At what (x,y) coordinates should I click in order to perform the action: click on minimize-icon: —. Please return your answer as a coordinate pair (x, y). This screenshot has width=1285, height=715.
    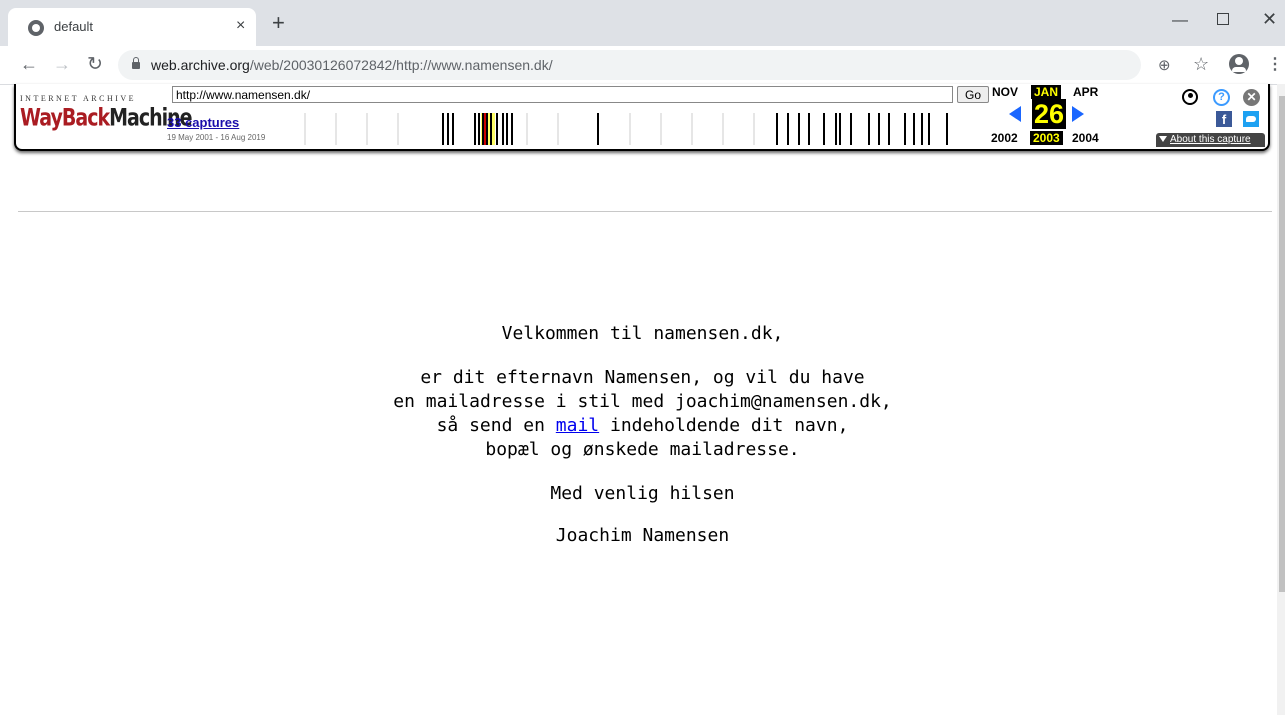
    Looking at the image, I should click on (1180, 21).